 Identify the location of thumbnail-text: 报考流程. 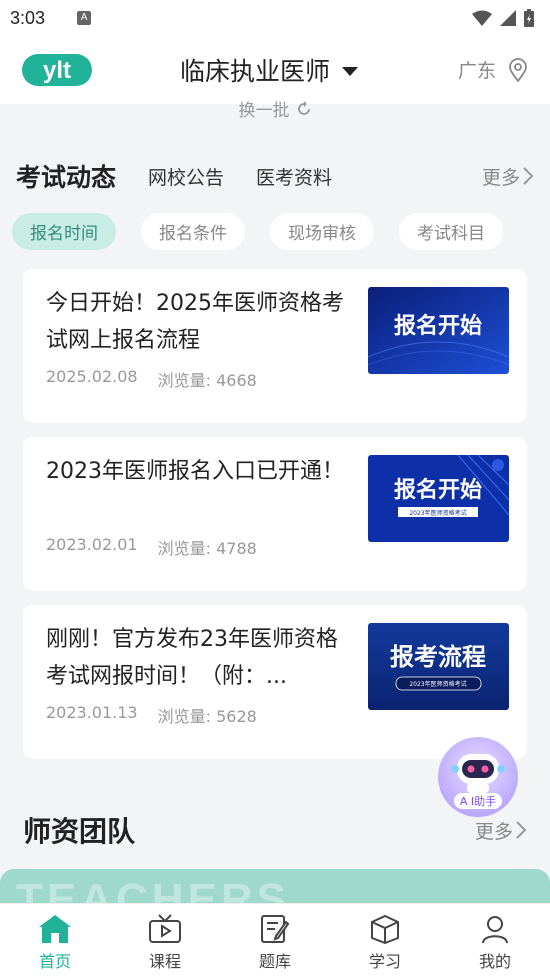
(438, 657).